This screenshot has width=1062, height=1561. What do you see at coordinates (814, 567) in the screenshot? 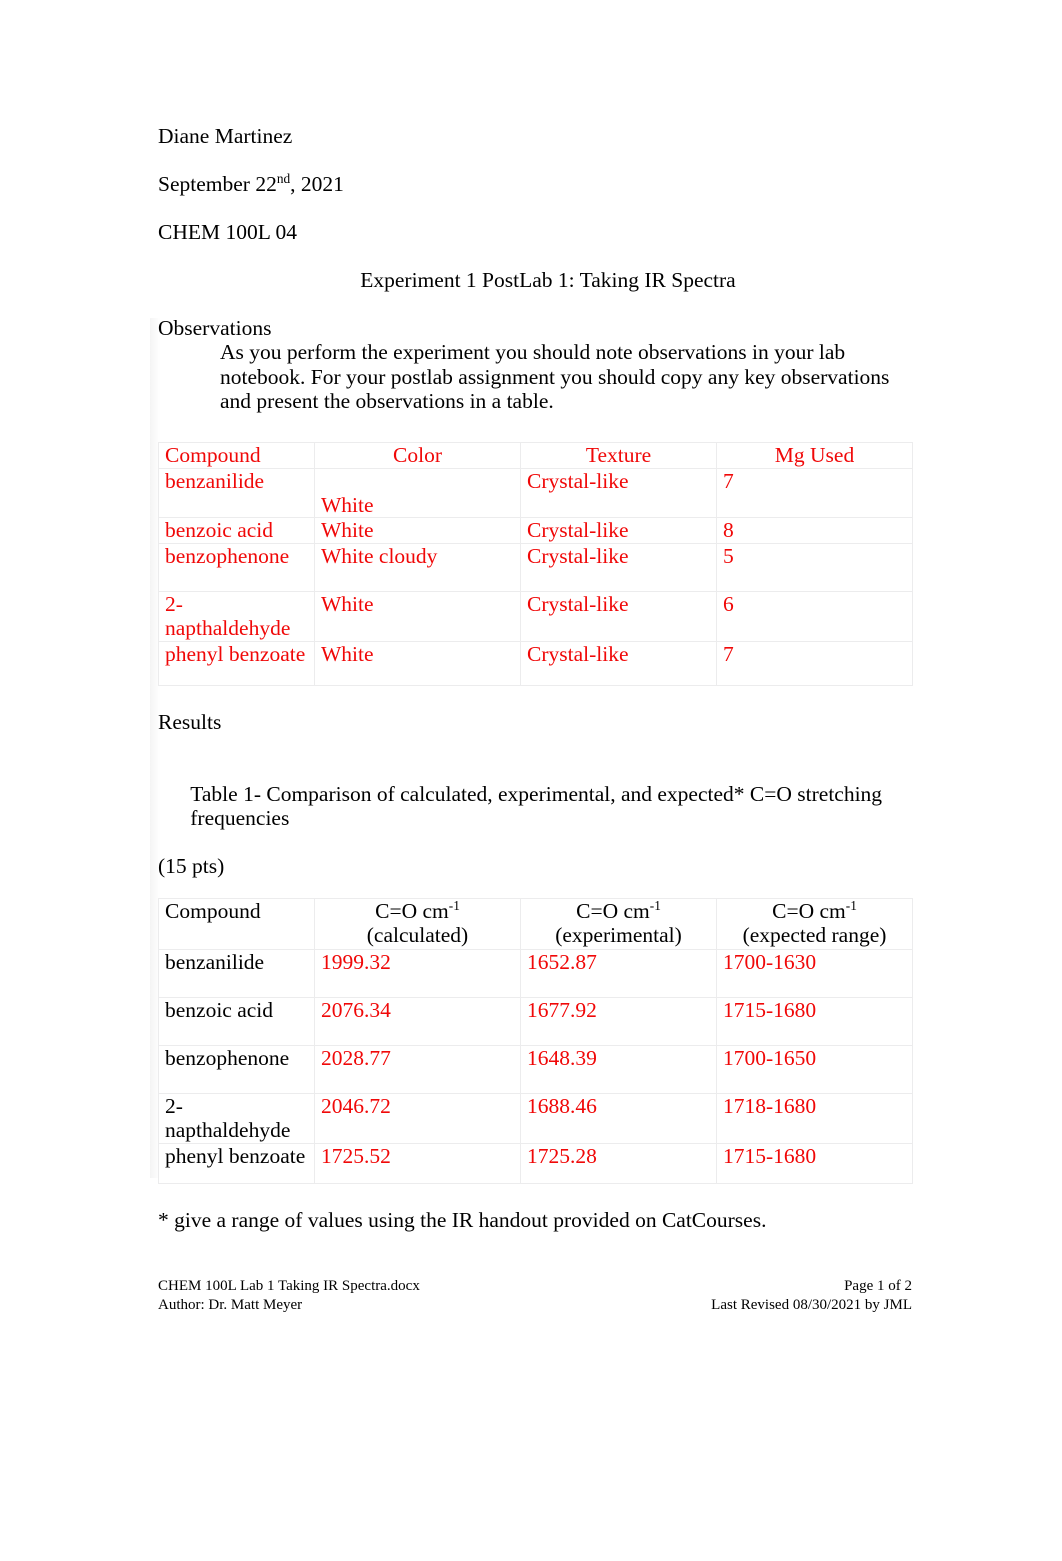
I see `cell-mg-used: 5` at bounding box center [814, 567].